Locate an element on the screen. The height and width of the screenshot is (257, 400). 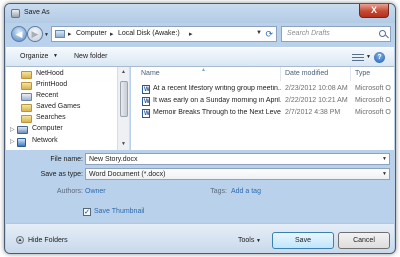
searches-folder-icon is located at coordinates (26, 119).